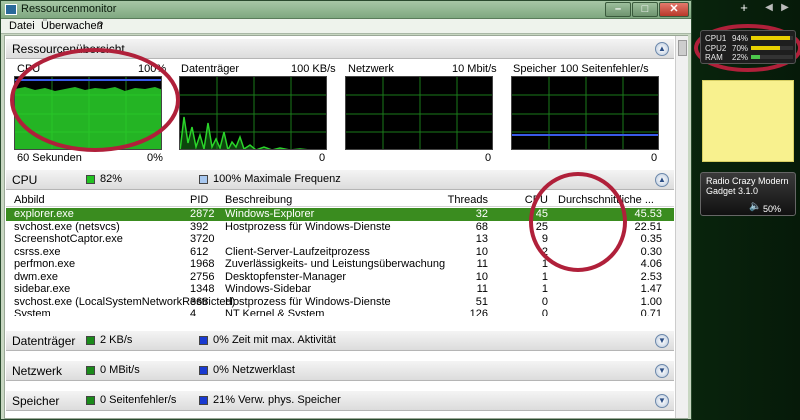  Describe the element at coordinates (716, 38) in the screenshot. I see `cpu1-label: CPU1` at that location.